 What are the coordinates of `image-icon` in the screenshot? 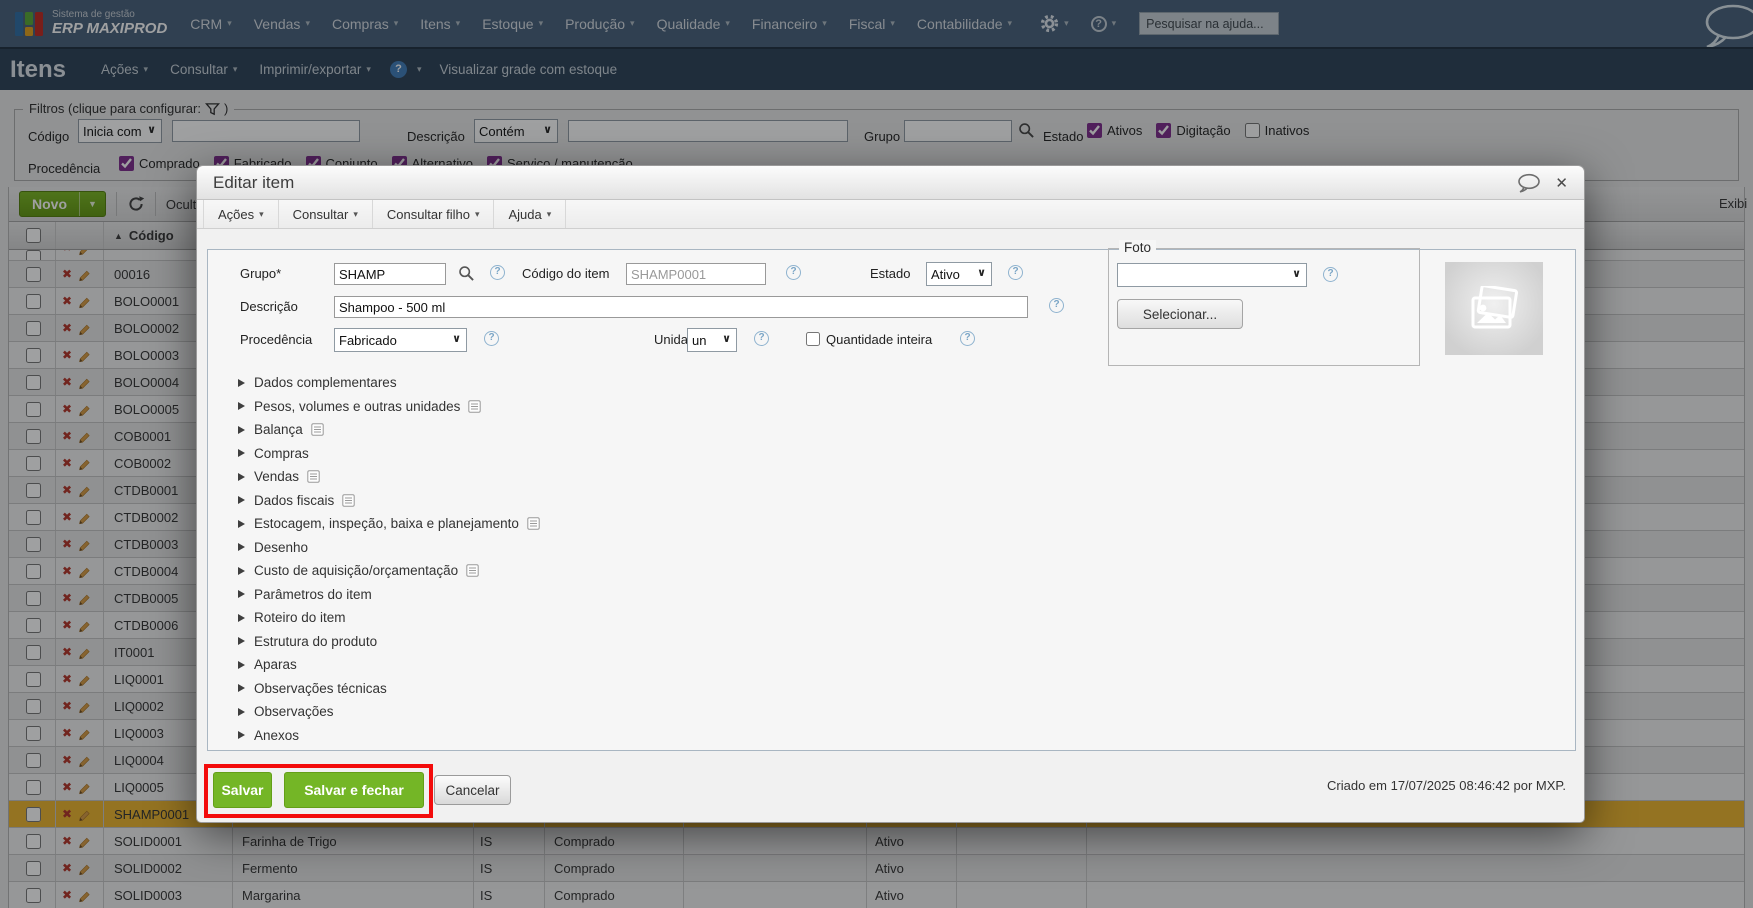 It's located at (1495, 306).